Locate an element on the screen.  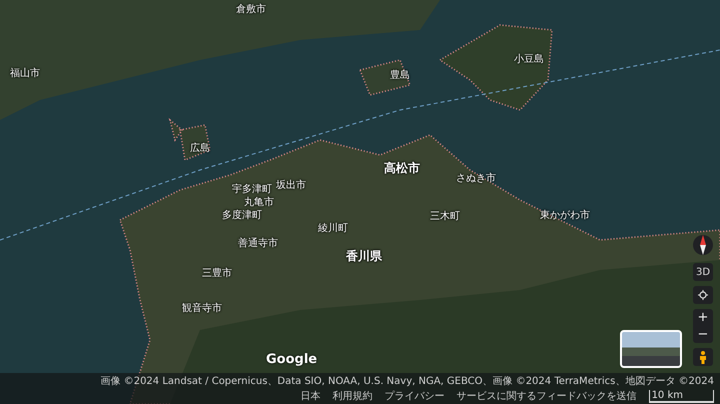
map-label: 善通寺市 is located at coordinates (258, 243).